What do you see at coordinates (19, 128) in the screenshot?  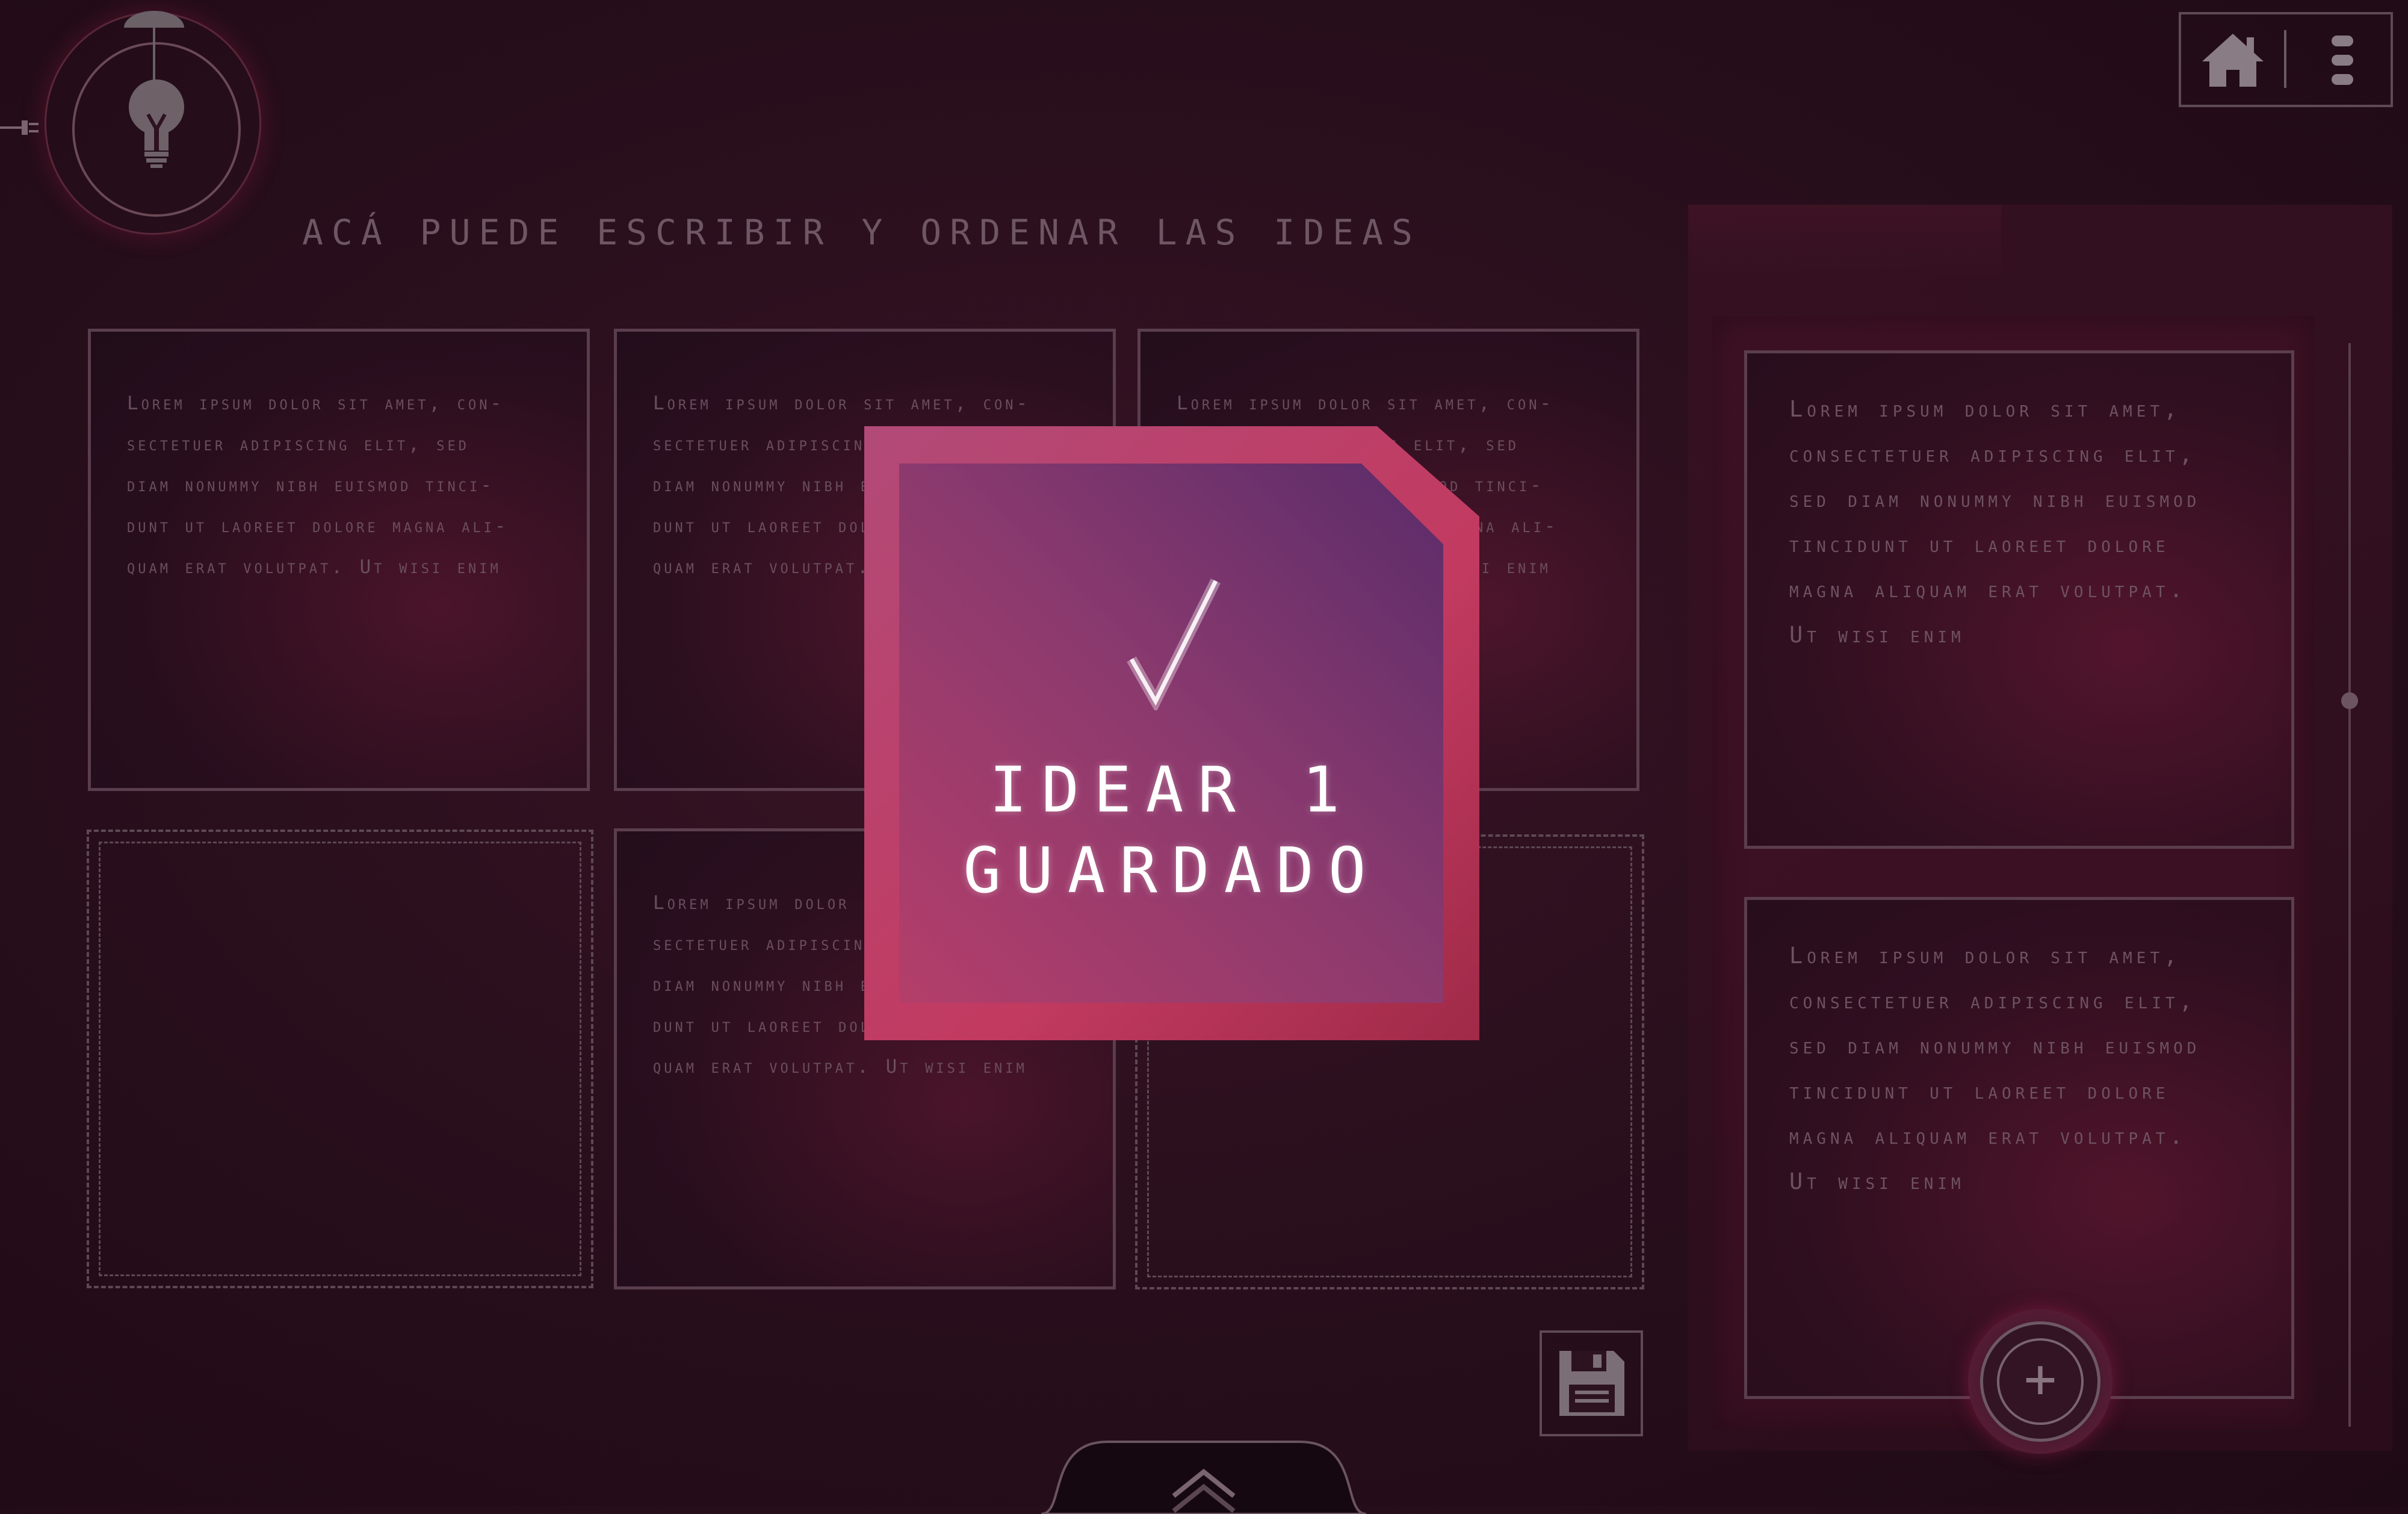 I see `plug-icon` at bounding box center [19, 128].